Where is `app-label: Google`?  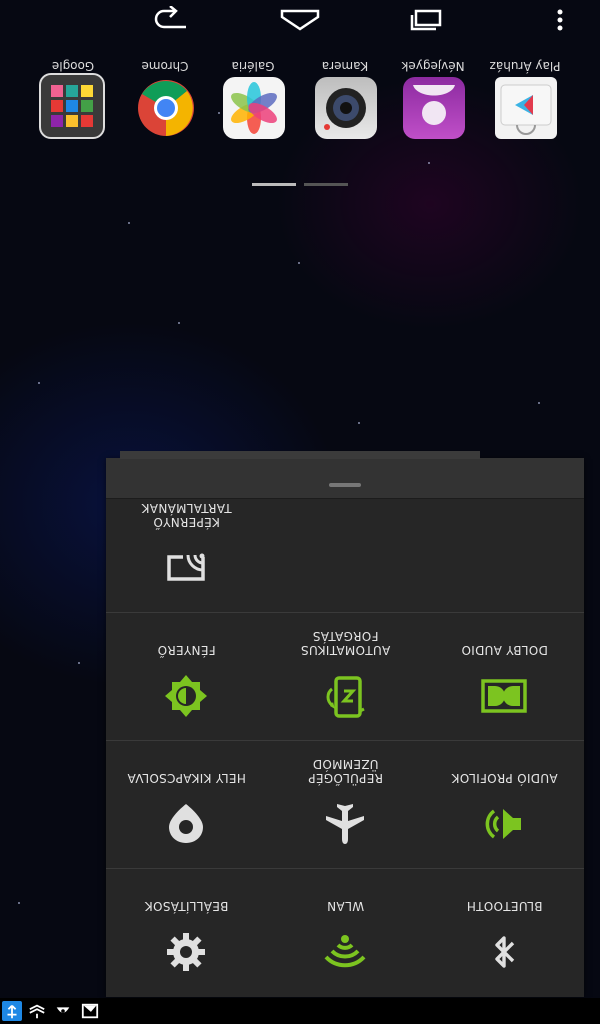
app-label: Google is located at coordinates (73, 66).